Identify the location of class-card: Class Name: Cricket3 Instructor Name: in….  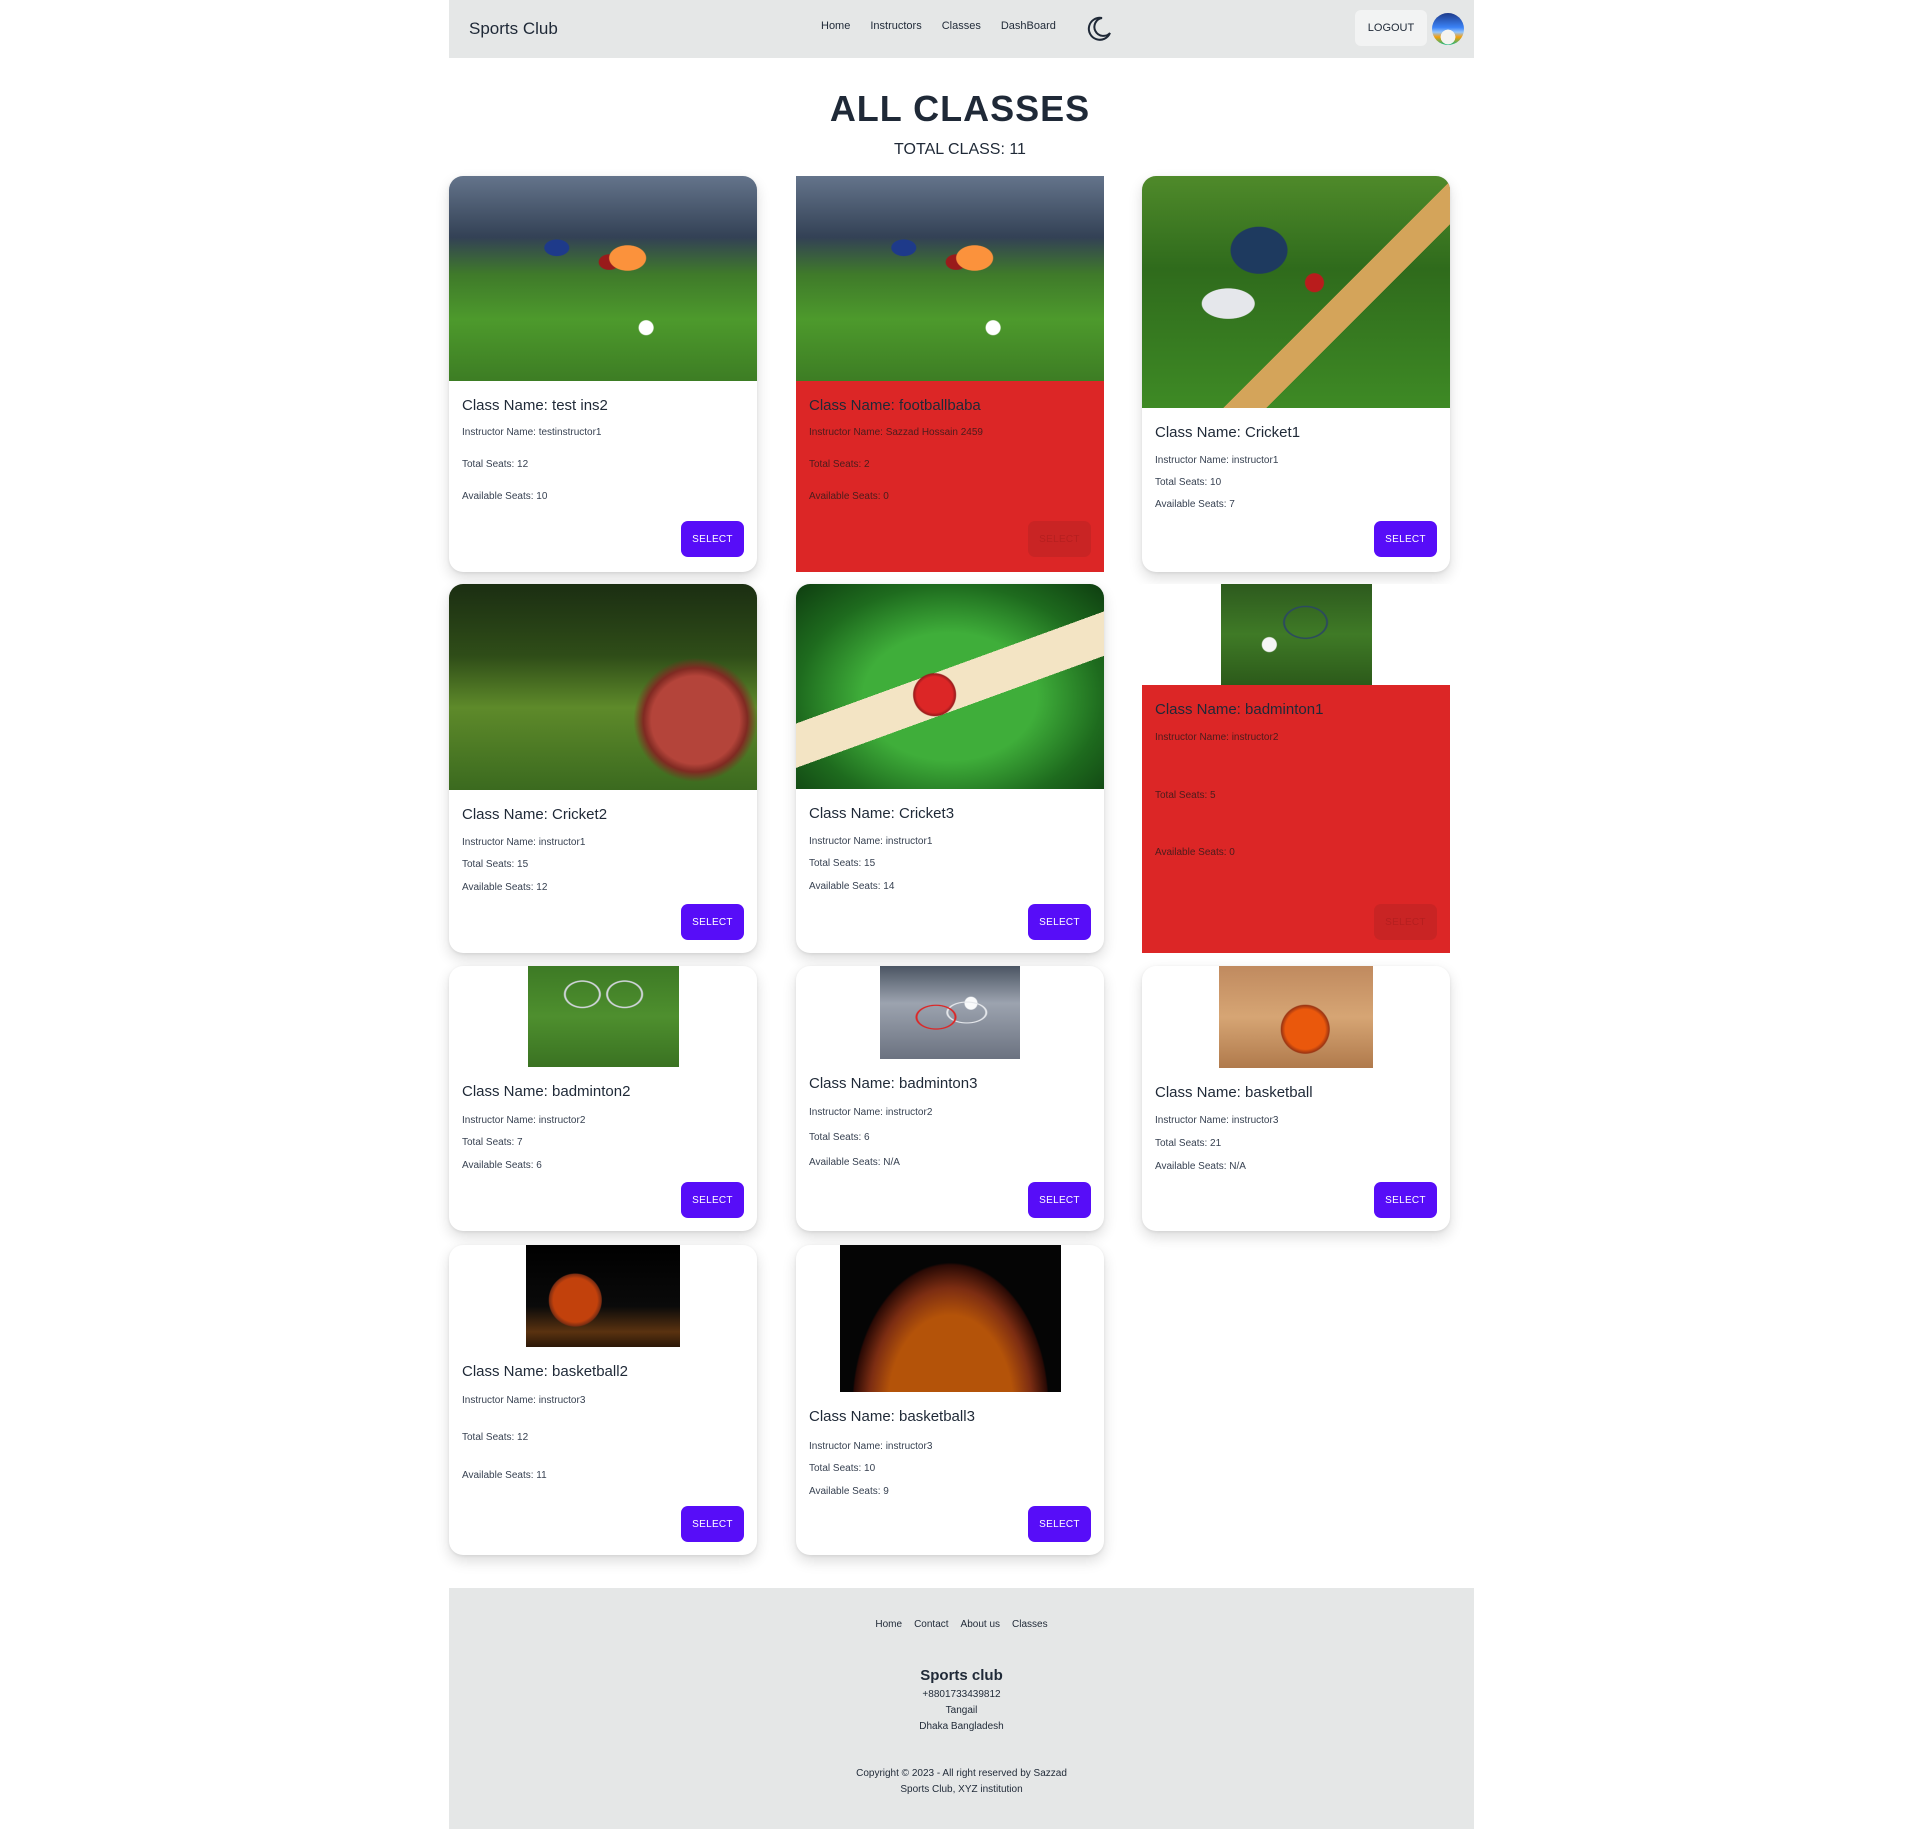
(950, 768).